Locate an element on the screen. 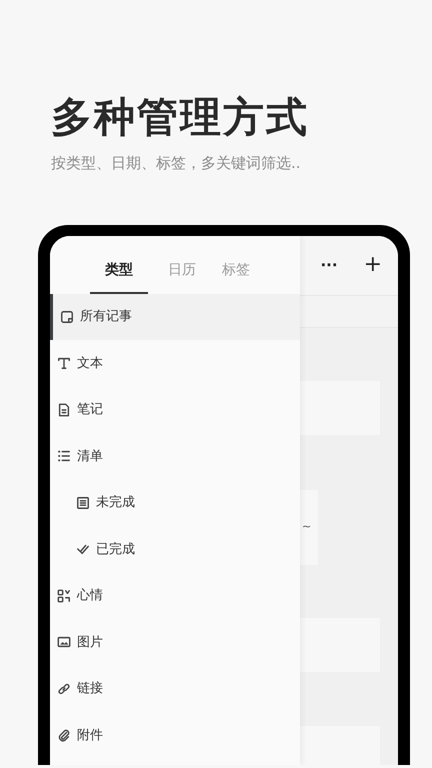 This screenshot has height=768, width=432. category-item: 已完成 is located at coordinates (175, 549).